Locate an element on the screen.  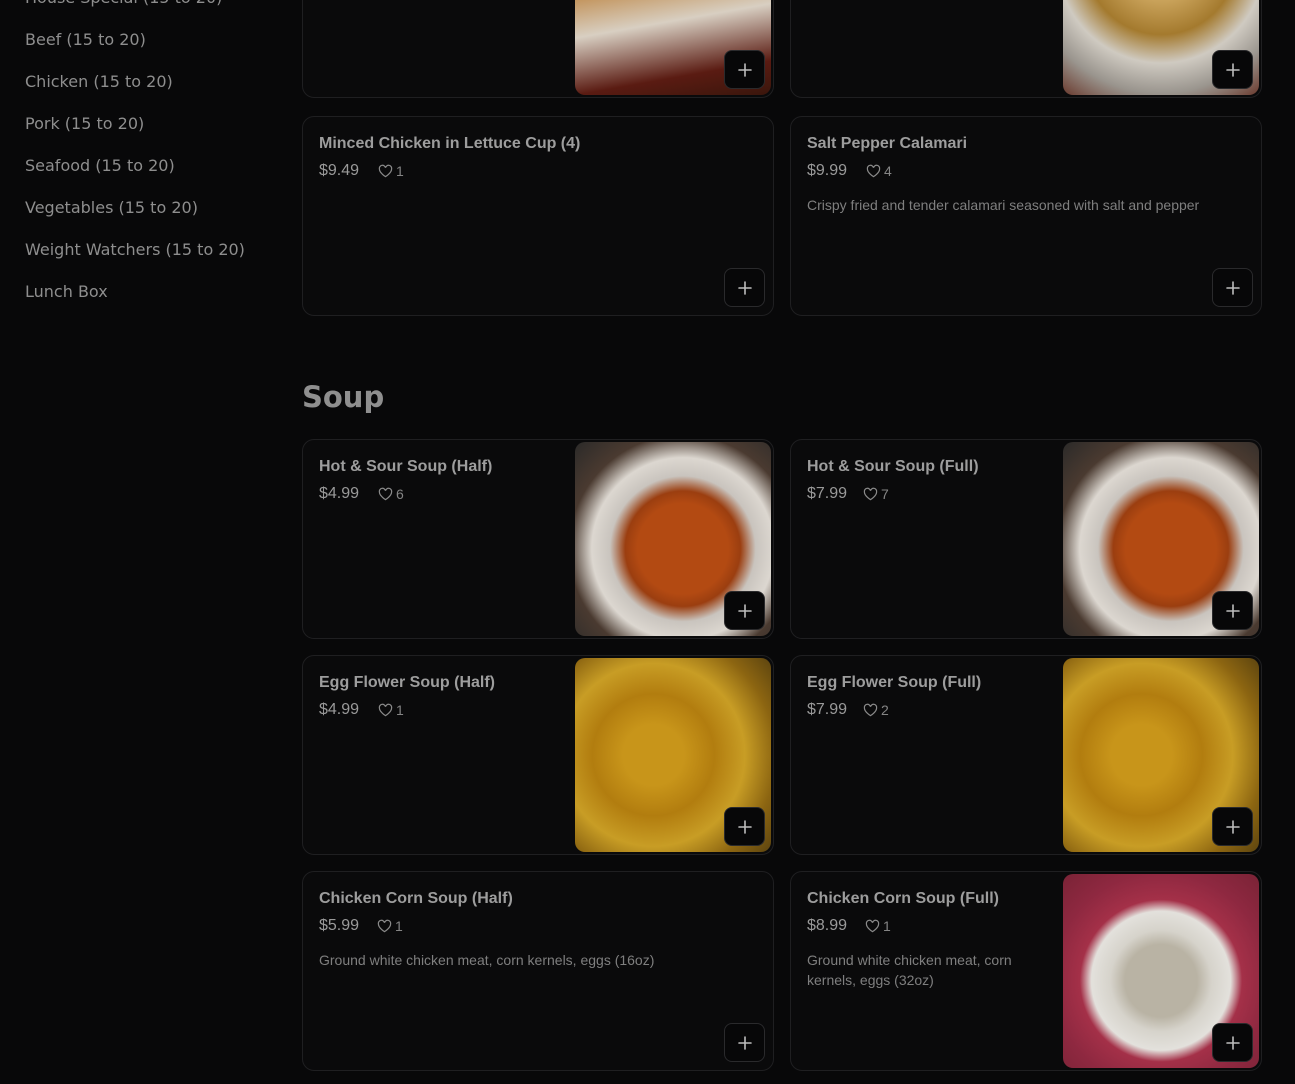
sidebar-item-chicken: Chicken (15 to 20) is located at coordinates (99, 82).